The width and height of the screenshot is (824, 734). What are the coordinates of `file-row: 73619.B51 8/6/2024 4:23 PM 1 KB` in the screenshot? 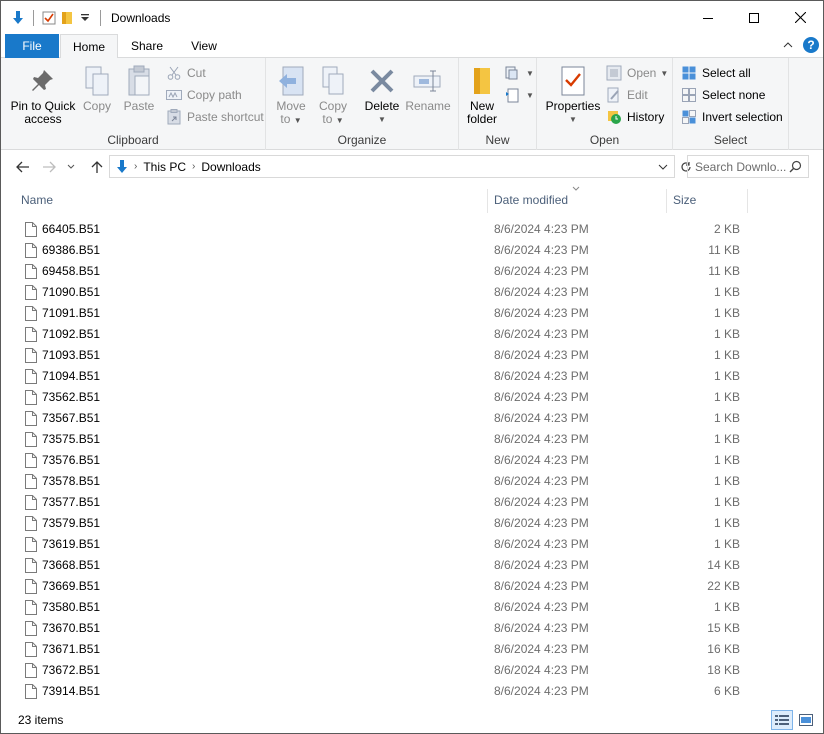 It's located at (412, 544).